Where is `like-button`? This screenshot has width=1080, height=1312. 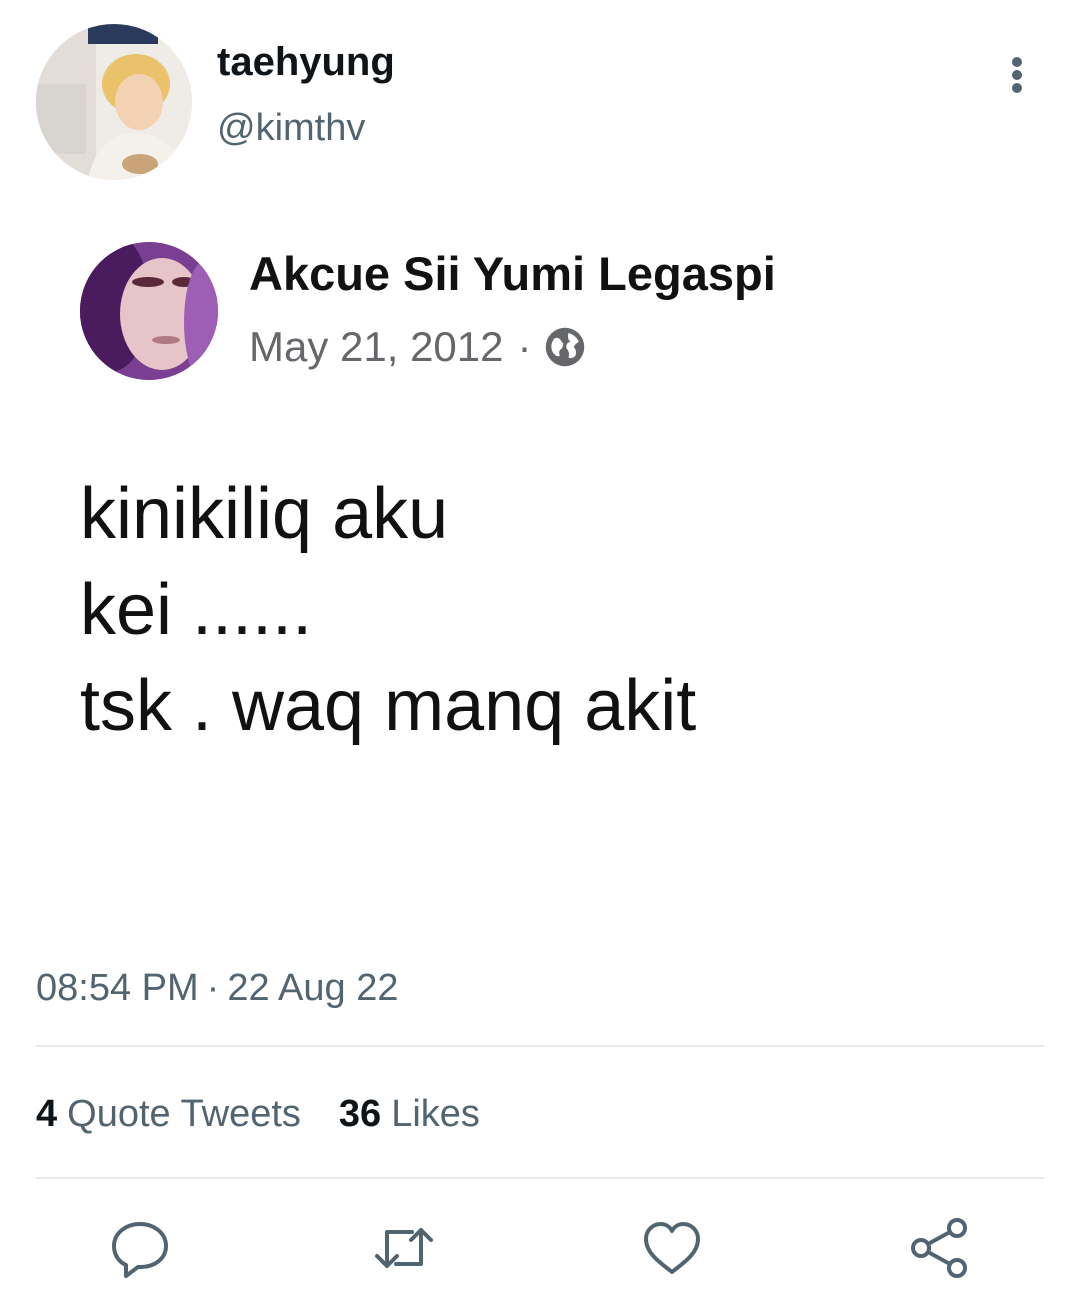 like-button is located at coordinates (672, 1248).